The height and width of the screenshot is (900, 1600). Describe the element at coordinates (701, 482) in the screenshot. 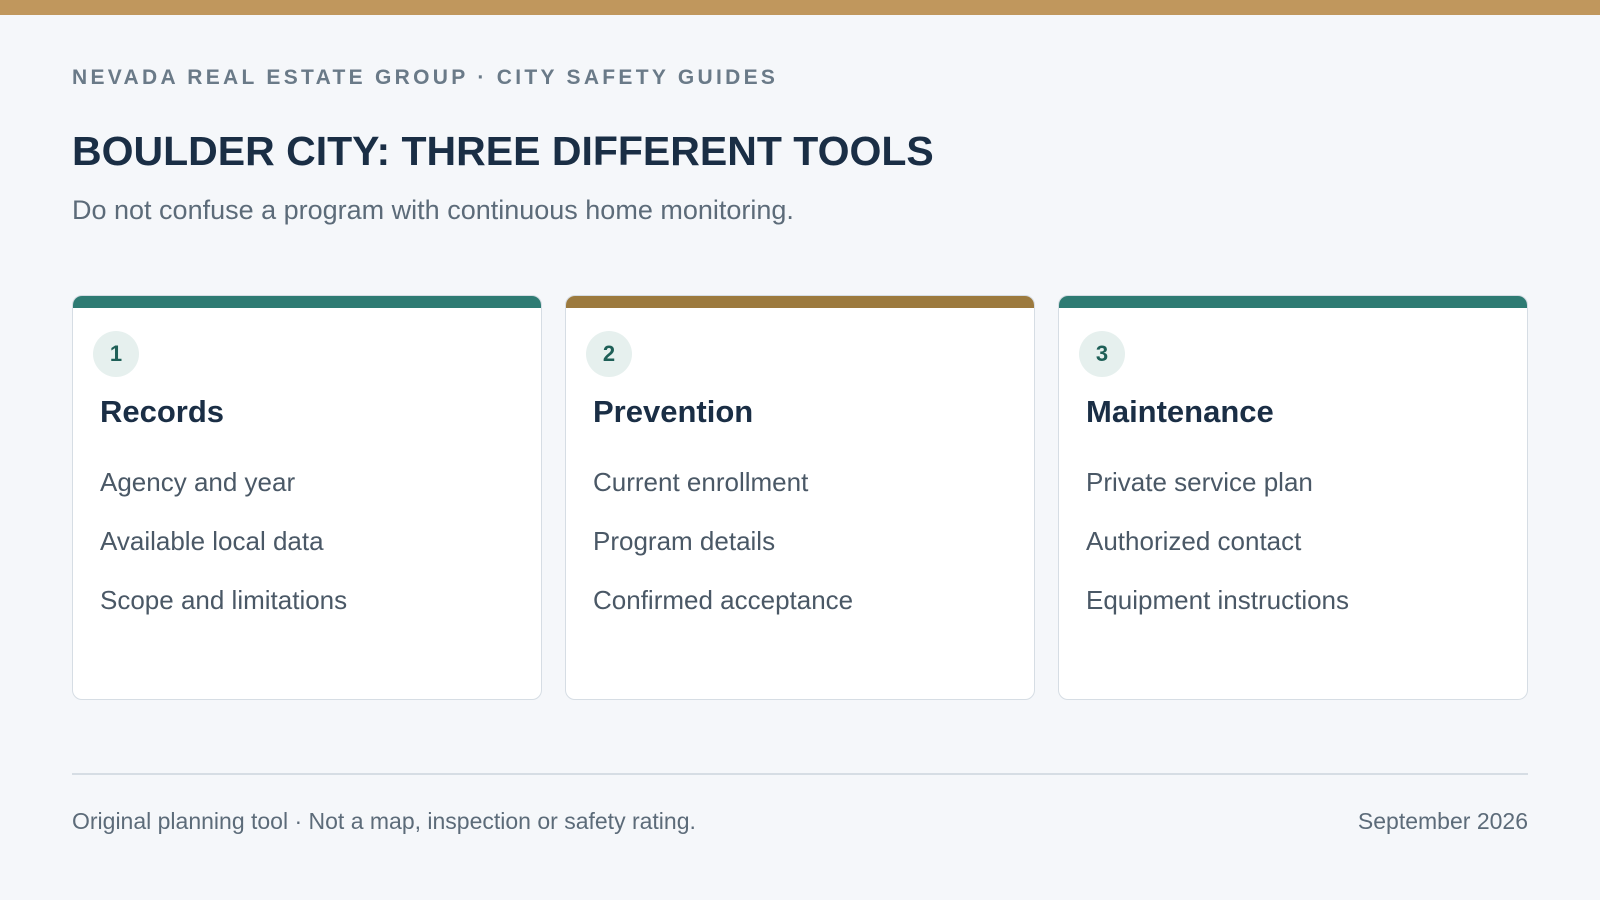

I see `list-item: Current enrollment` at that location.